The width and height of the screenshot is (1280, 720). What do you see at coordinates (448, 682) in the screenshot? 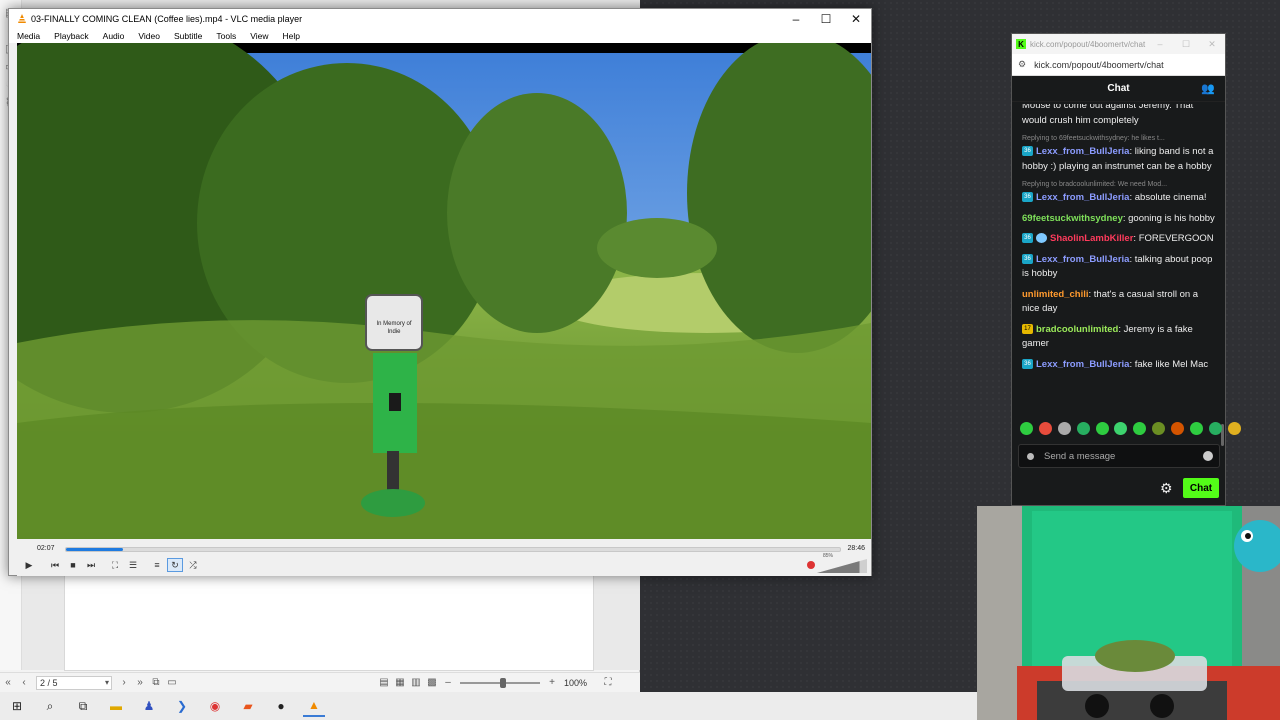
I see `zoom-out-button: –` at bounding box center [448, 682].